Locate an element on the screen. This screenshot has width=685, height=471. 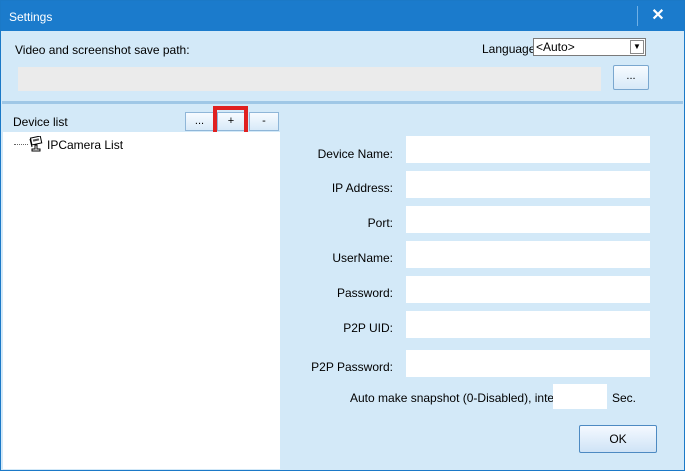
seconds-label: Sec. is located at coordinates (624, 398).